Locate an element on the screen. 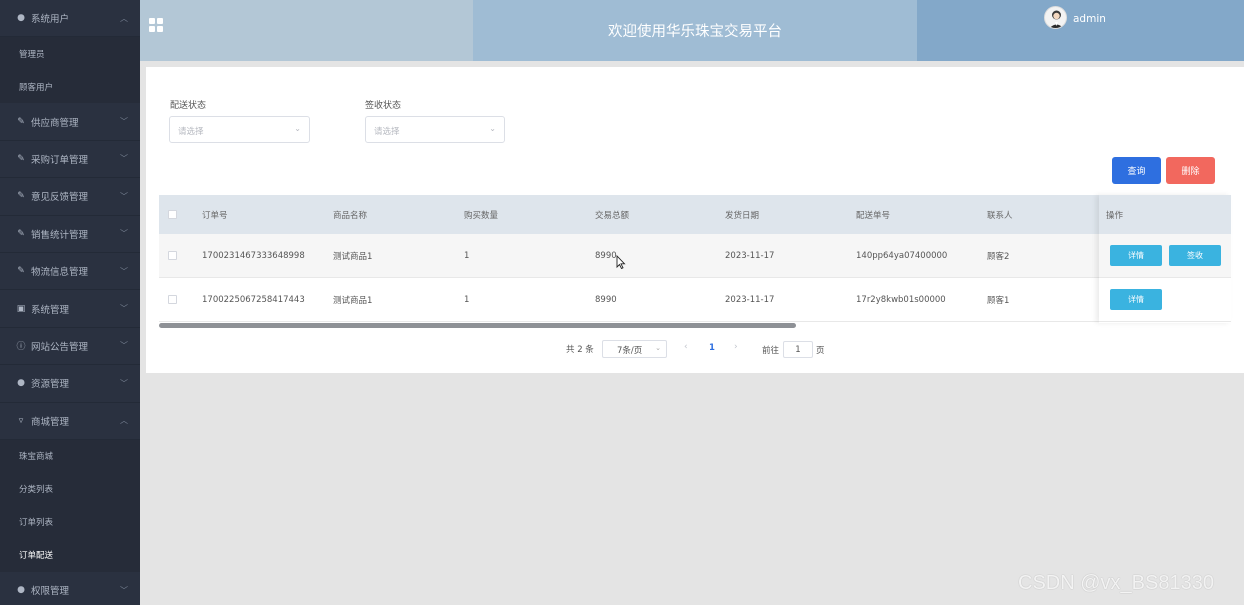 The height and width of the screenshot is (605, 1244). sidebar-item-label: 系统用户 is located at coordinates (50, 20).